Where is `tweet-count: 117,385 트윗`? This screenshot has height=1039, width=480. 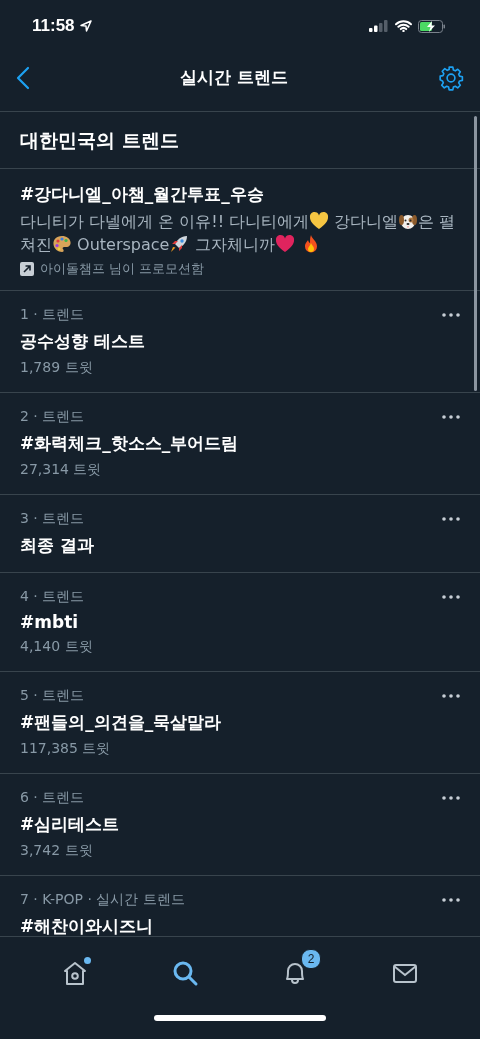
tweet-count: 117,385 트윗 is located at coordinates (66, 749).